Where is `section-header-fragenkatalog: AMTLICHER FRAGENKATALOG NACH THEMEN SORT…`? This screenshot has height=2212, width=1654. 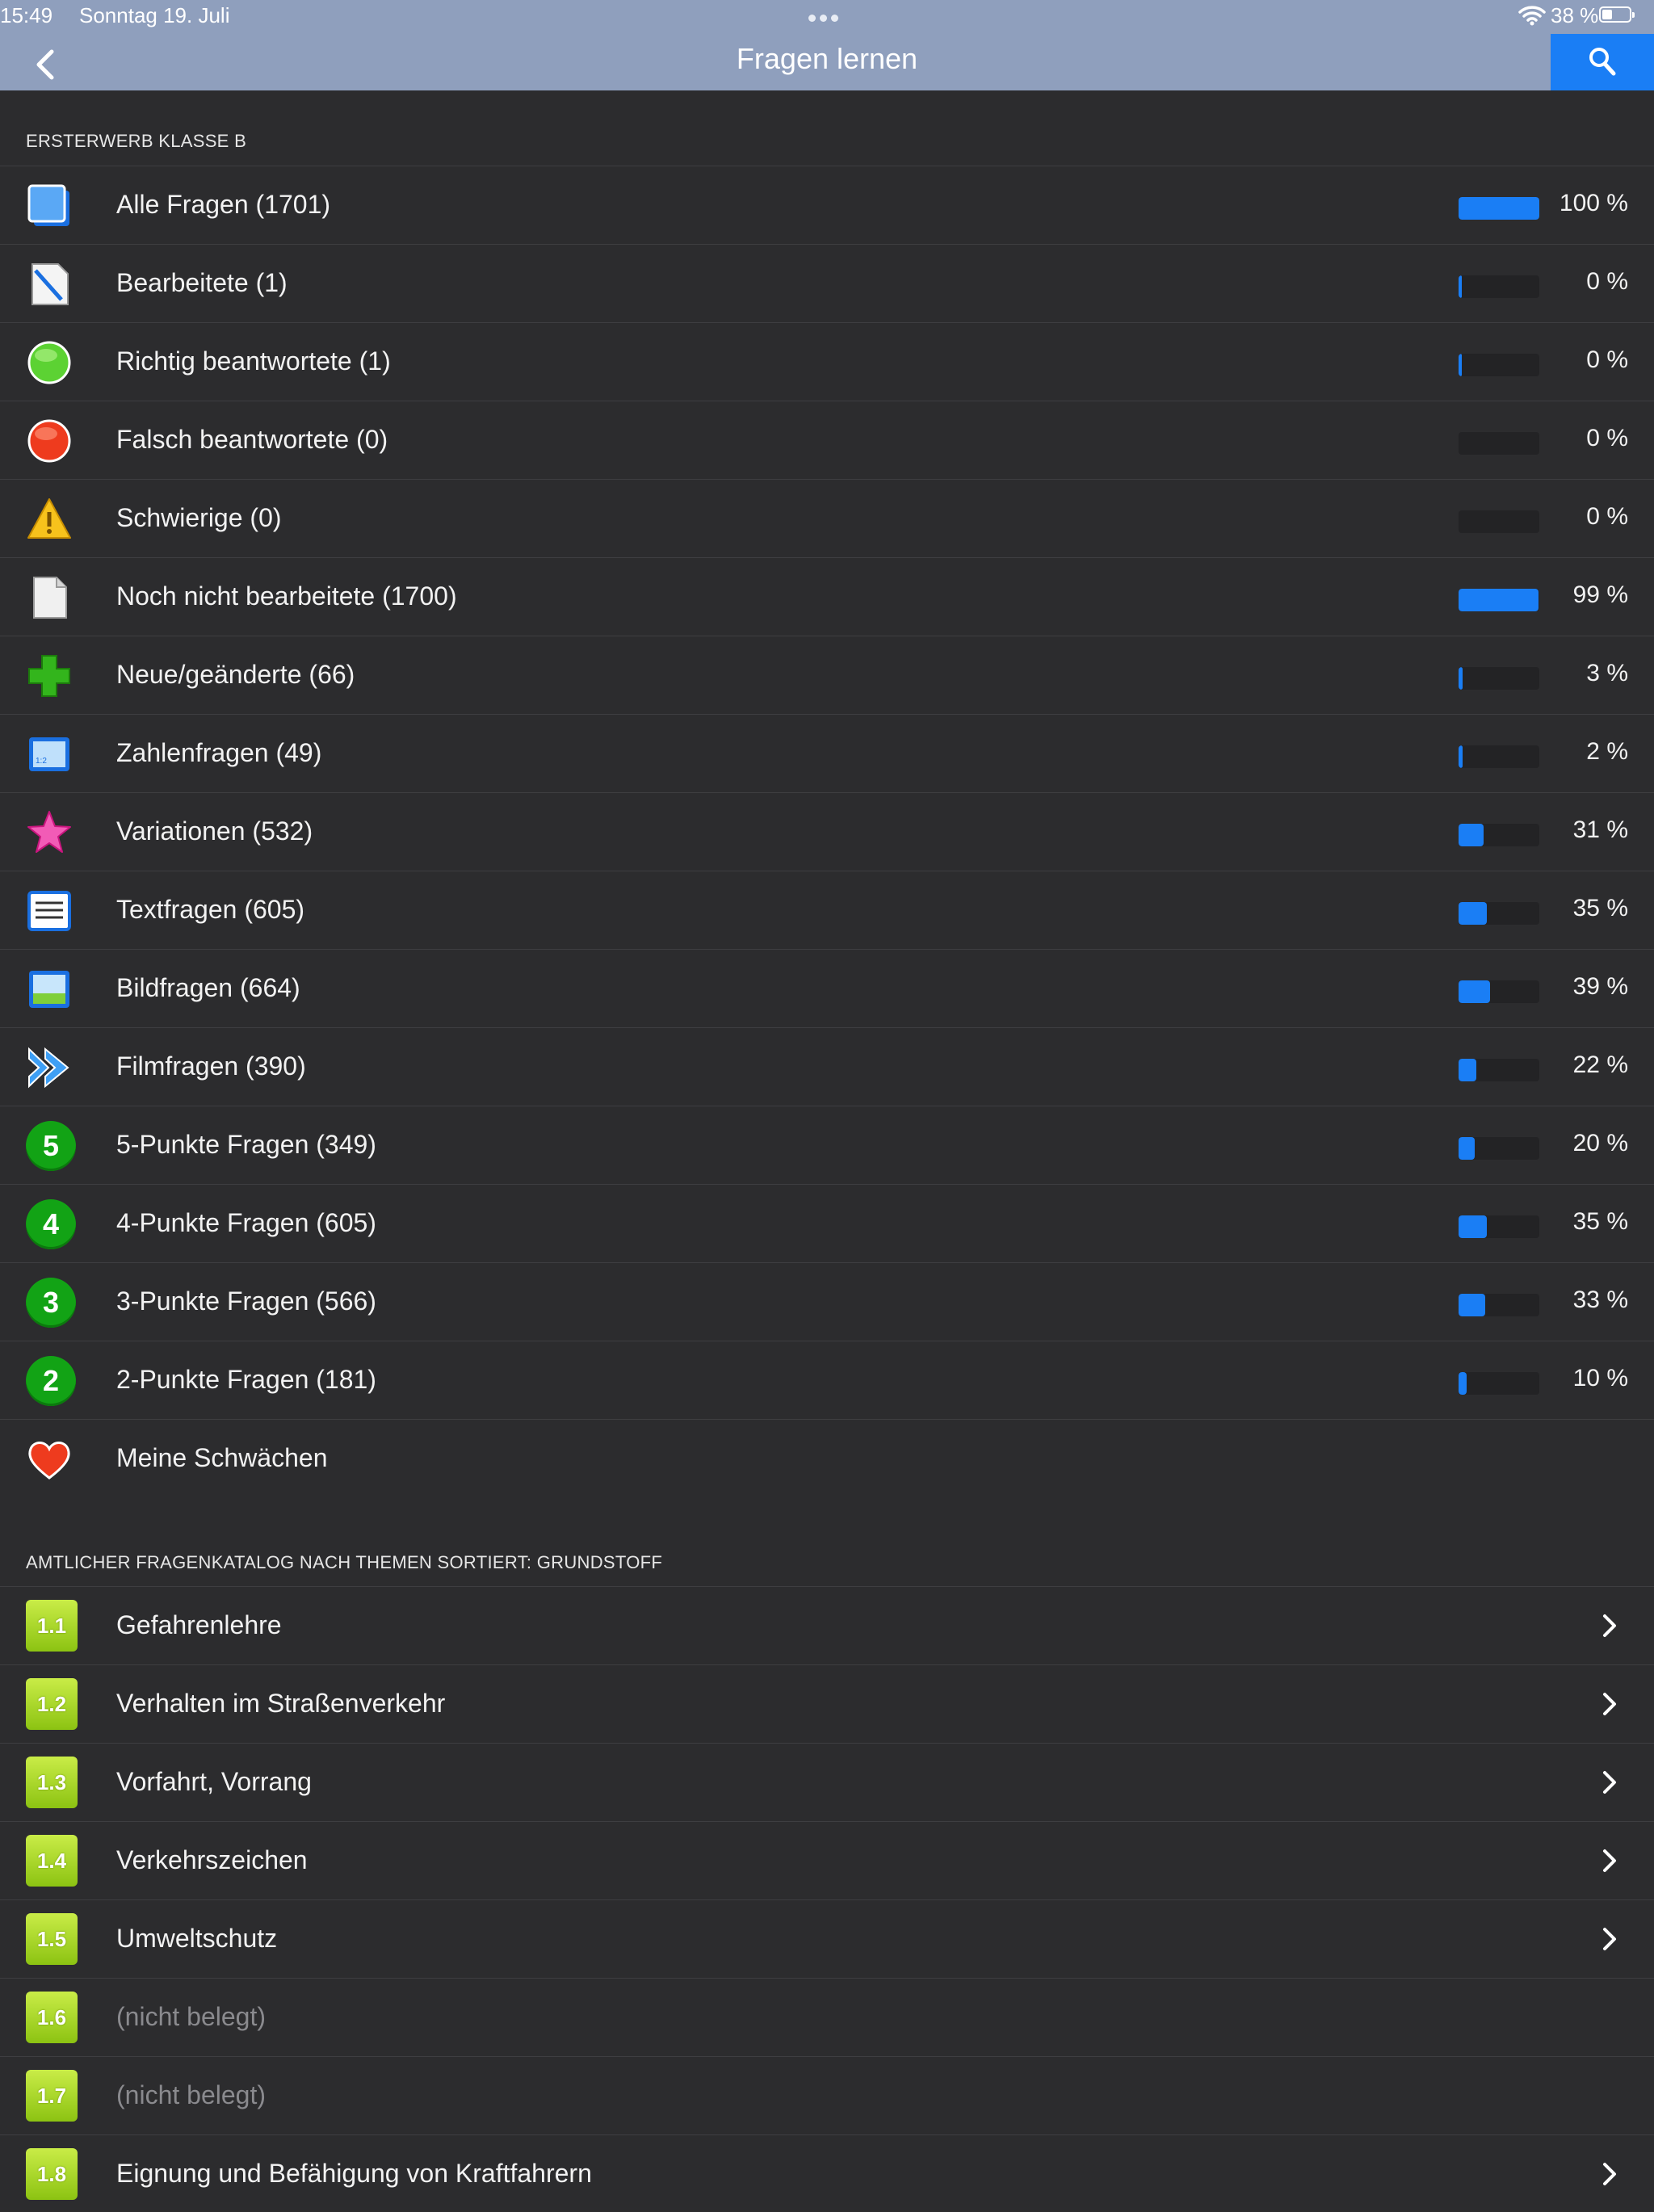
section-header-fragenkatalog: AMTLICHER FRAGENKATALOG NACH THEMEN SORT… is located at coordinates (344, 1562).